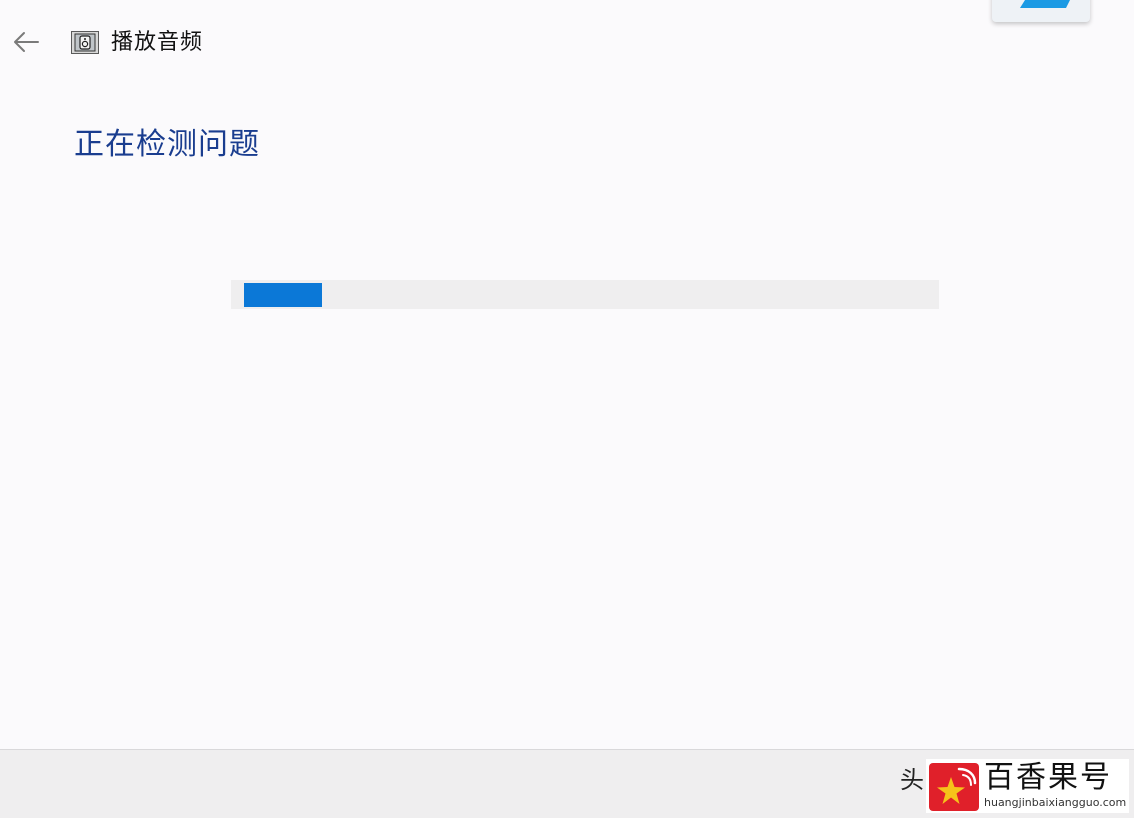  I want to click on blue-shape-icon, so click(1045, 4).